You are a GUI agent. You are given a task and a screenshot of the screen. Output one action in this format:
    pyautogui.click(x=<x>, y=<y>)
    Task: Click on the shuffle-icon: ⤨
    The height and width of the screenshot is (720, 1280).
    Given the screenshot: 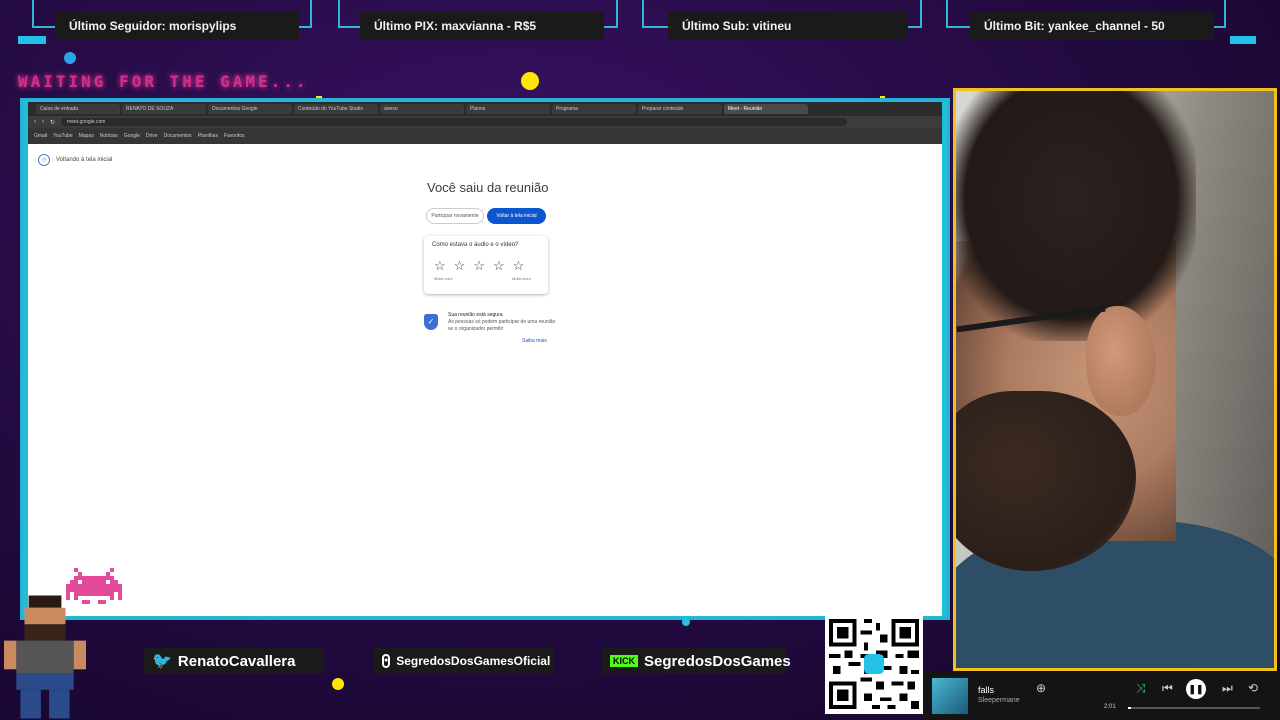 What is the action you would take?
    pyautogui.click(x=1141, y=688)
    